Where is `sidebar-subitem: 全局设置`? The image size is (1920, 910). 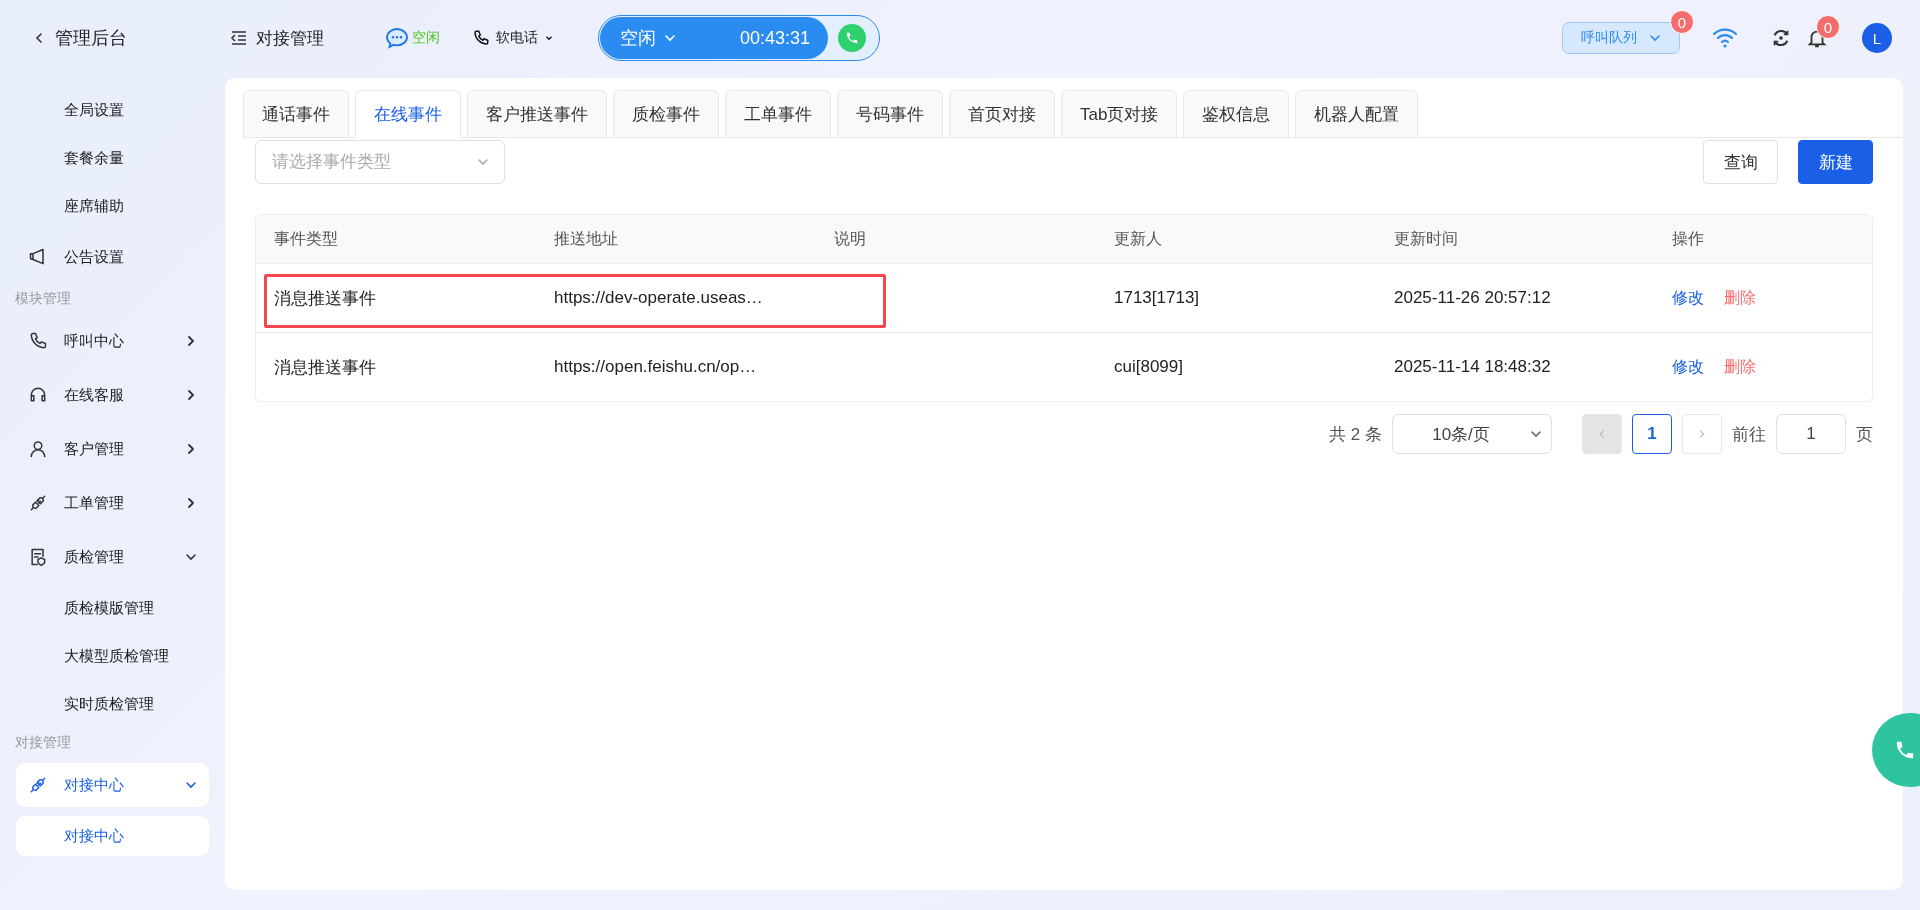
sidebar-subitem: 全局设置 is located at coordinates (112, 110).